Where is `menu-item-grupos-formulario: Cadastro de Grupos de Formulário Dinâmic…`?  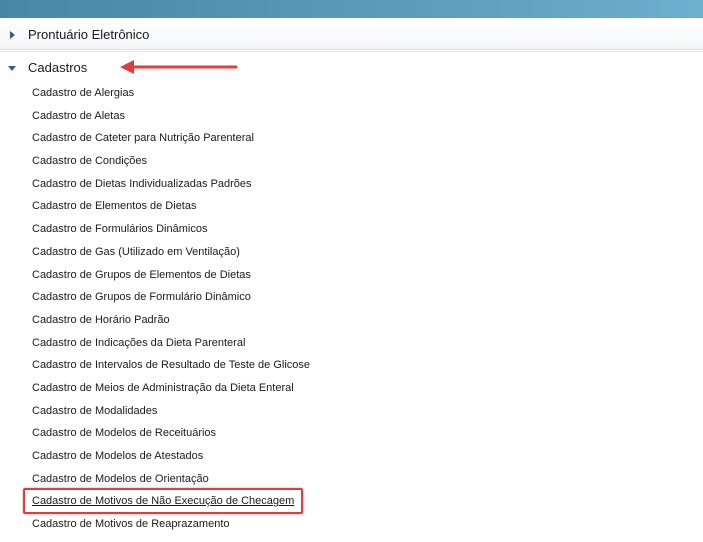 menu-item-grupos-formulario: Cadastro de Grupos de Formulário Dinâmic… is located at coordinates (171, 301).